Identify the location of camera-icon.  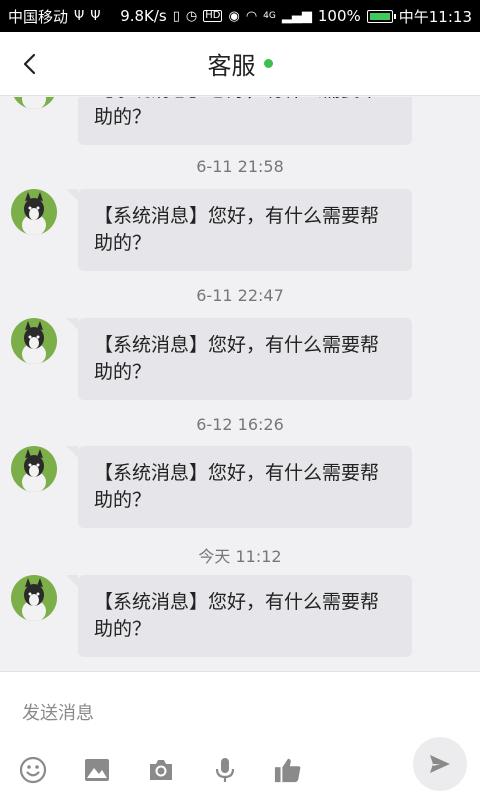
(161, 770).